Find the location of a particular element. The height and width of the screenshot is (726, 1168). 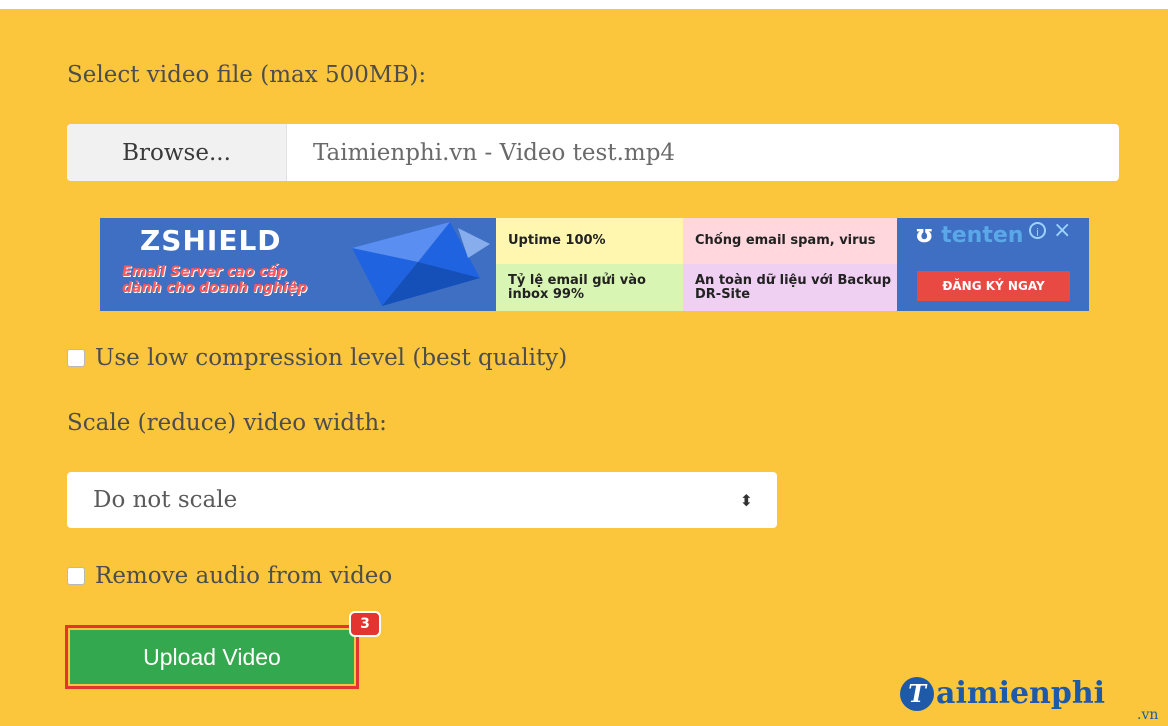

scale-select: Do not scale ⬍ is located at coordinates (422, 500).